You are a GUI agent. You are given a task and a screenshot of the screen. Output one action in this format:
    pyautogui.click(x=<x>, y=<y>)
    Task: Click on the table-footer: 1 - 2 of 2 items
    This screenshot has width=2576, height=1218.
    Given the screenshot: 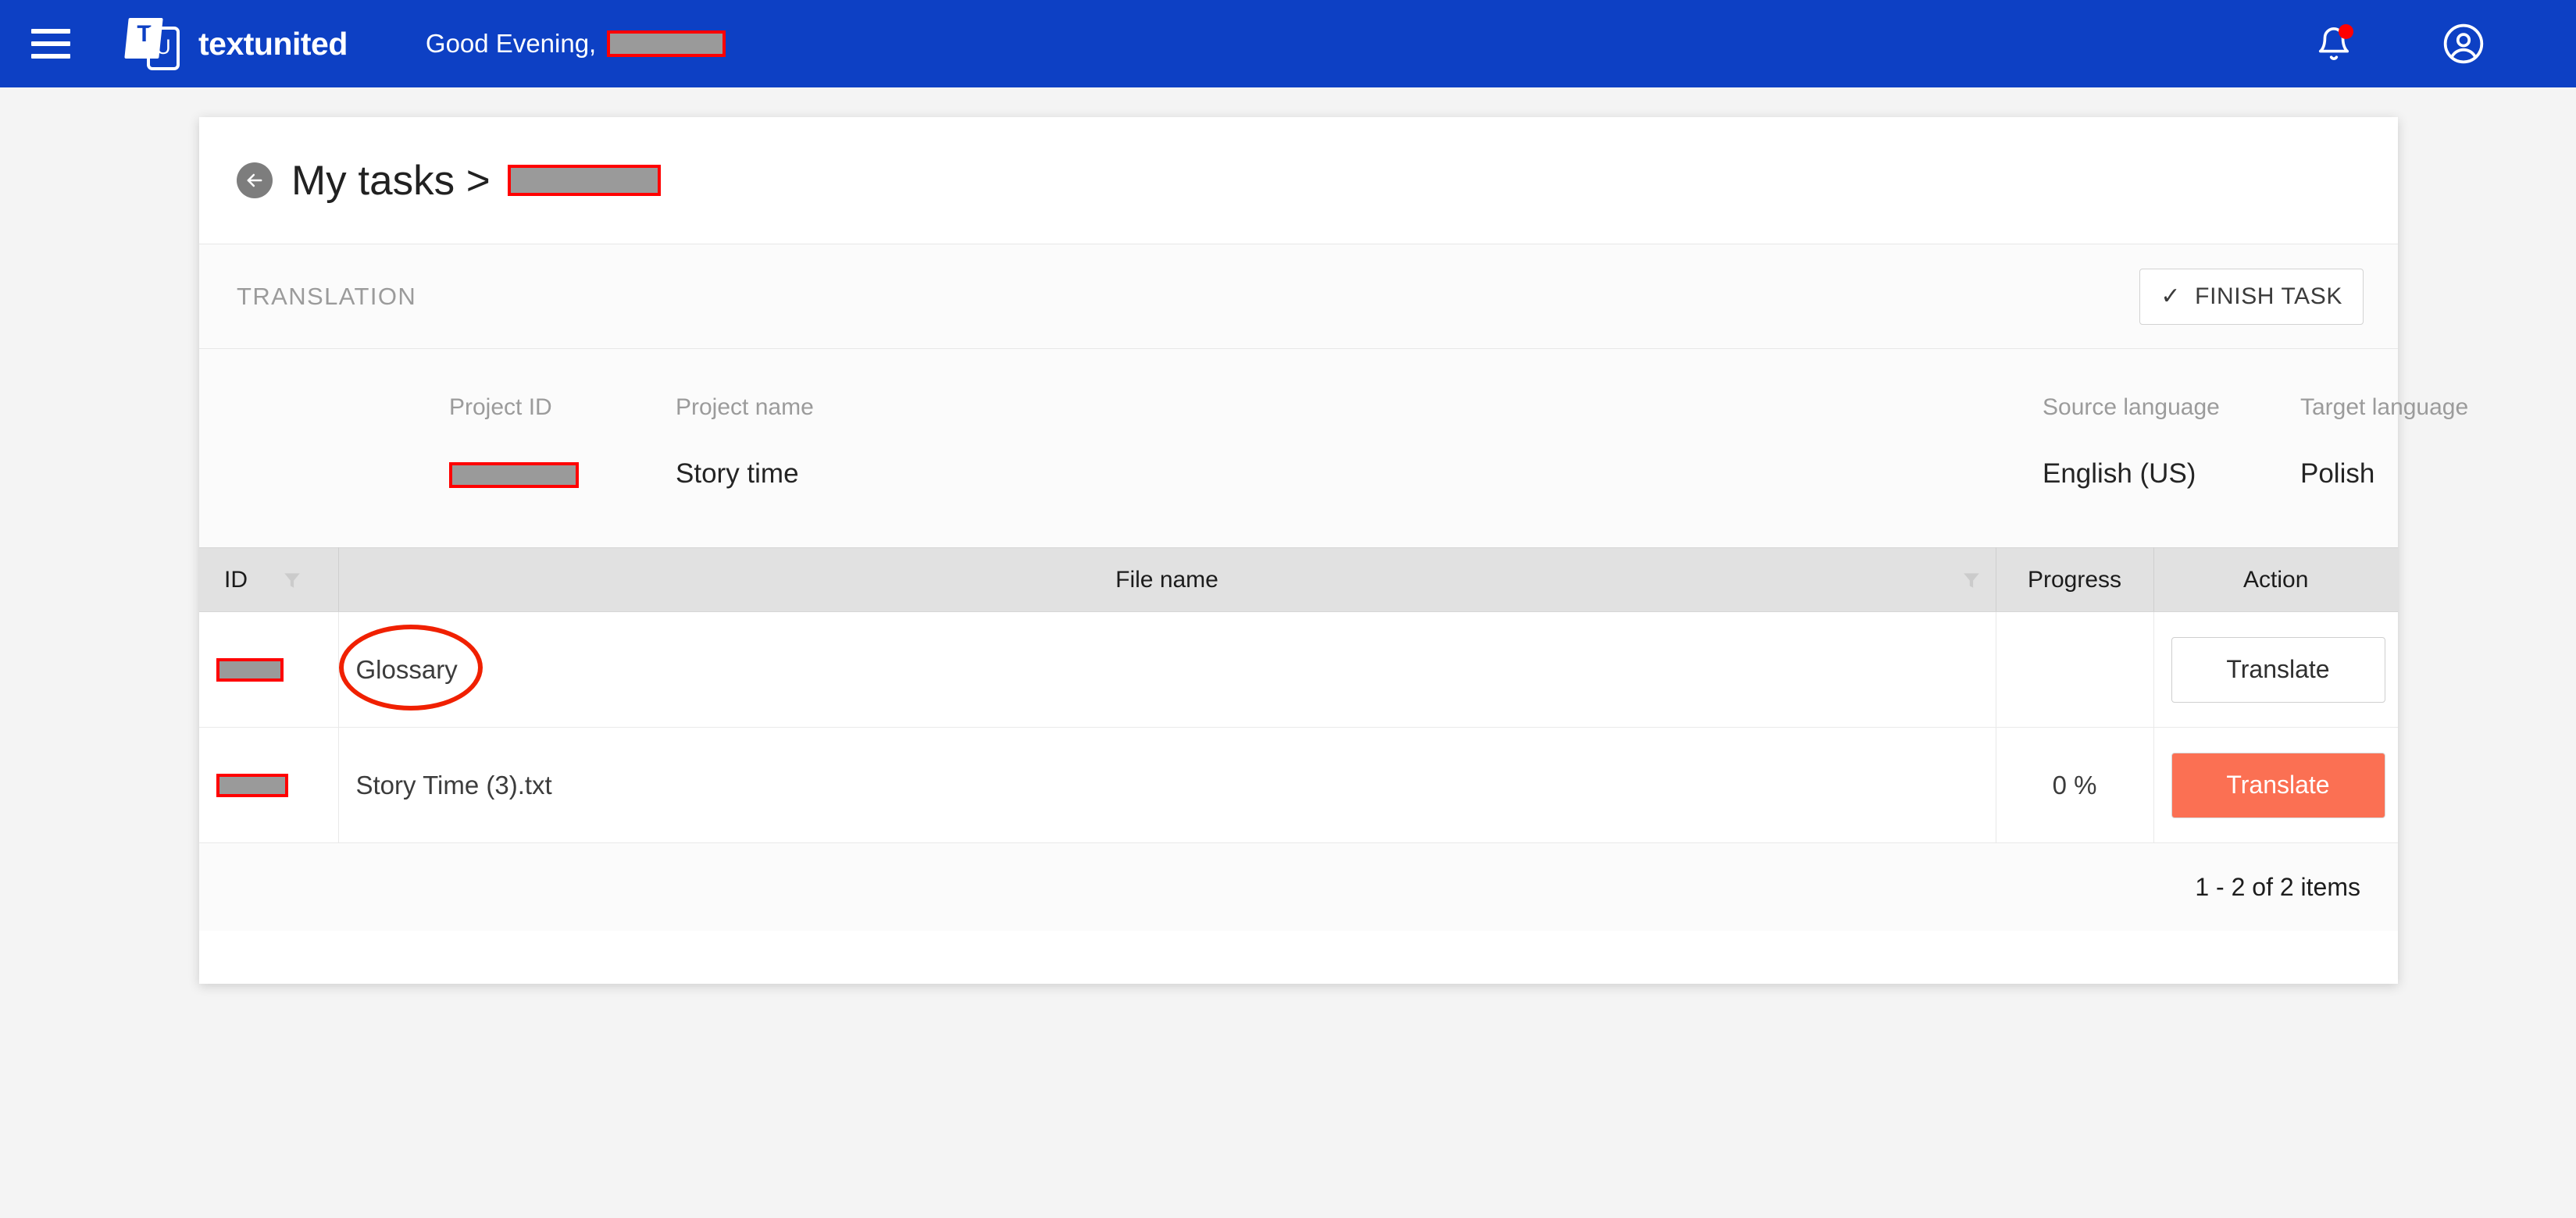 What is the action you would take?
    pyautogui.click(x=1298, y=887)
    